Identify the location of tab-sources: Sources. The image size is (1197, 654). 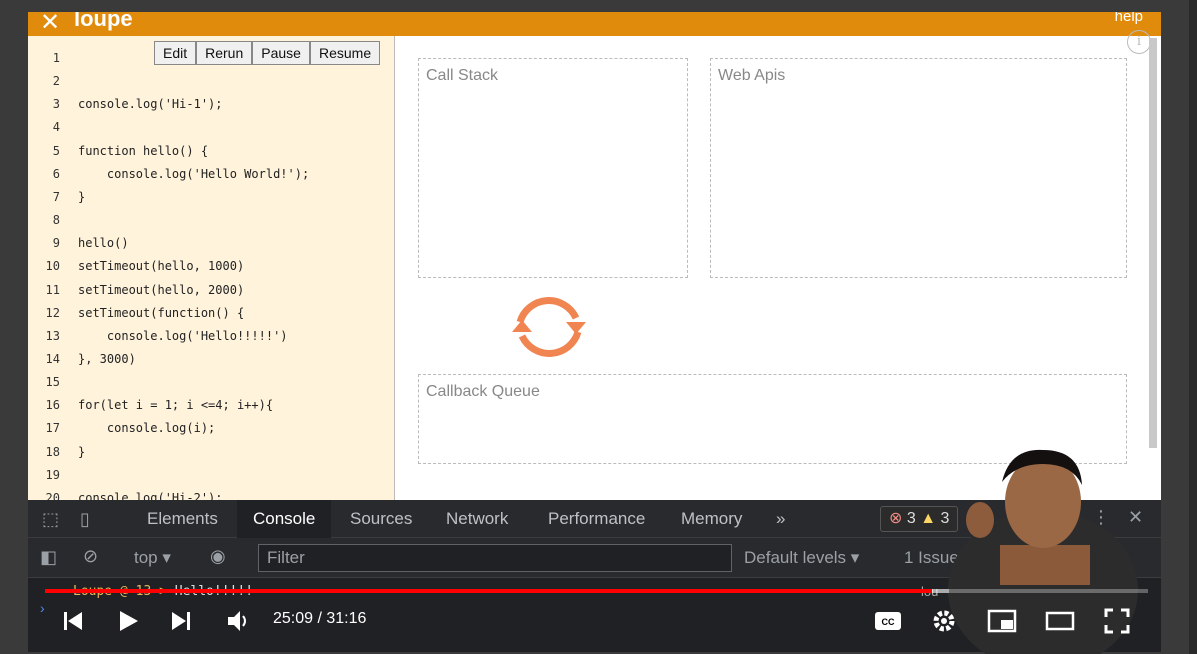
(381, 519).